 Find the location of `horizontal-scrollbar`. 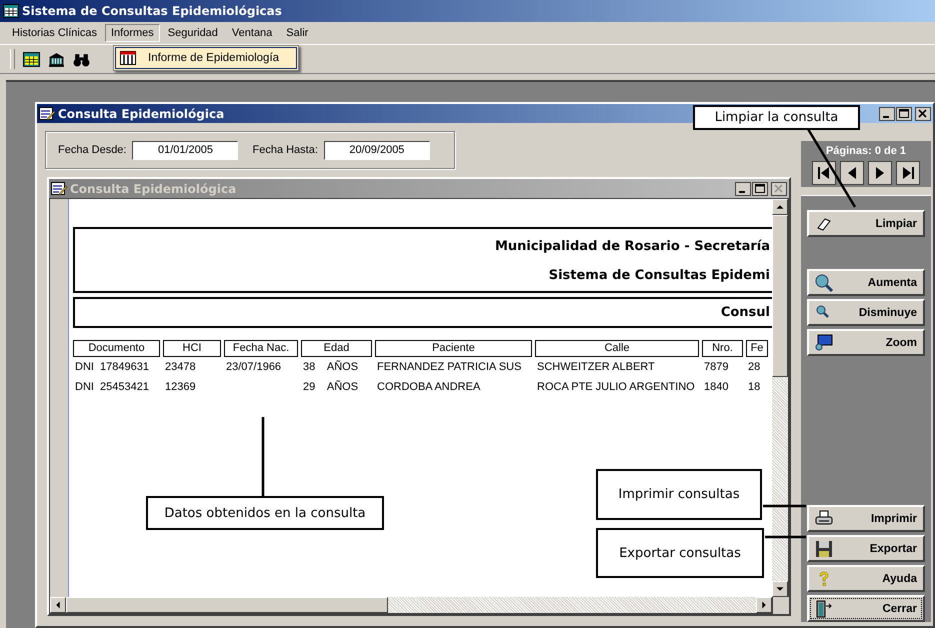

horizontal-scrollbar is located at coordinates (411, 605).